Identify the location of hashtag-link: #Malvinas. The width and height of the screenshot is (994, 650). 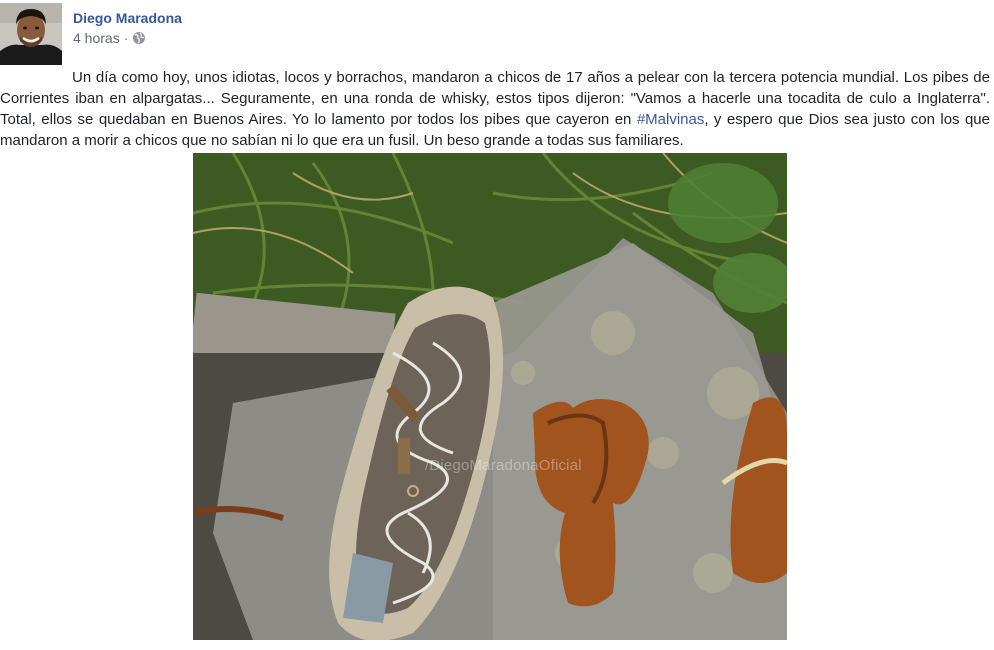
(671, 119).